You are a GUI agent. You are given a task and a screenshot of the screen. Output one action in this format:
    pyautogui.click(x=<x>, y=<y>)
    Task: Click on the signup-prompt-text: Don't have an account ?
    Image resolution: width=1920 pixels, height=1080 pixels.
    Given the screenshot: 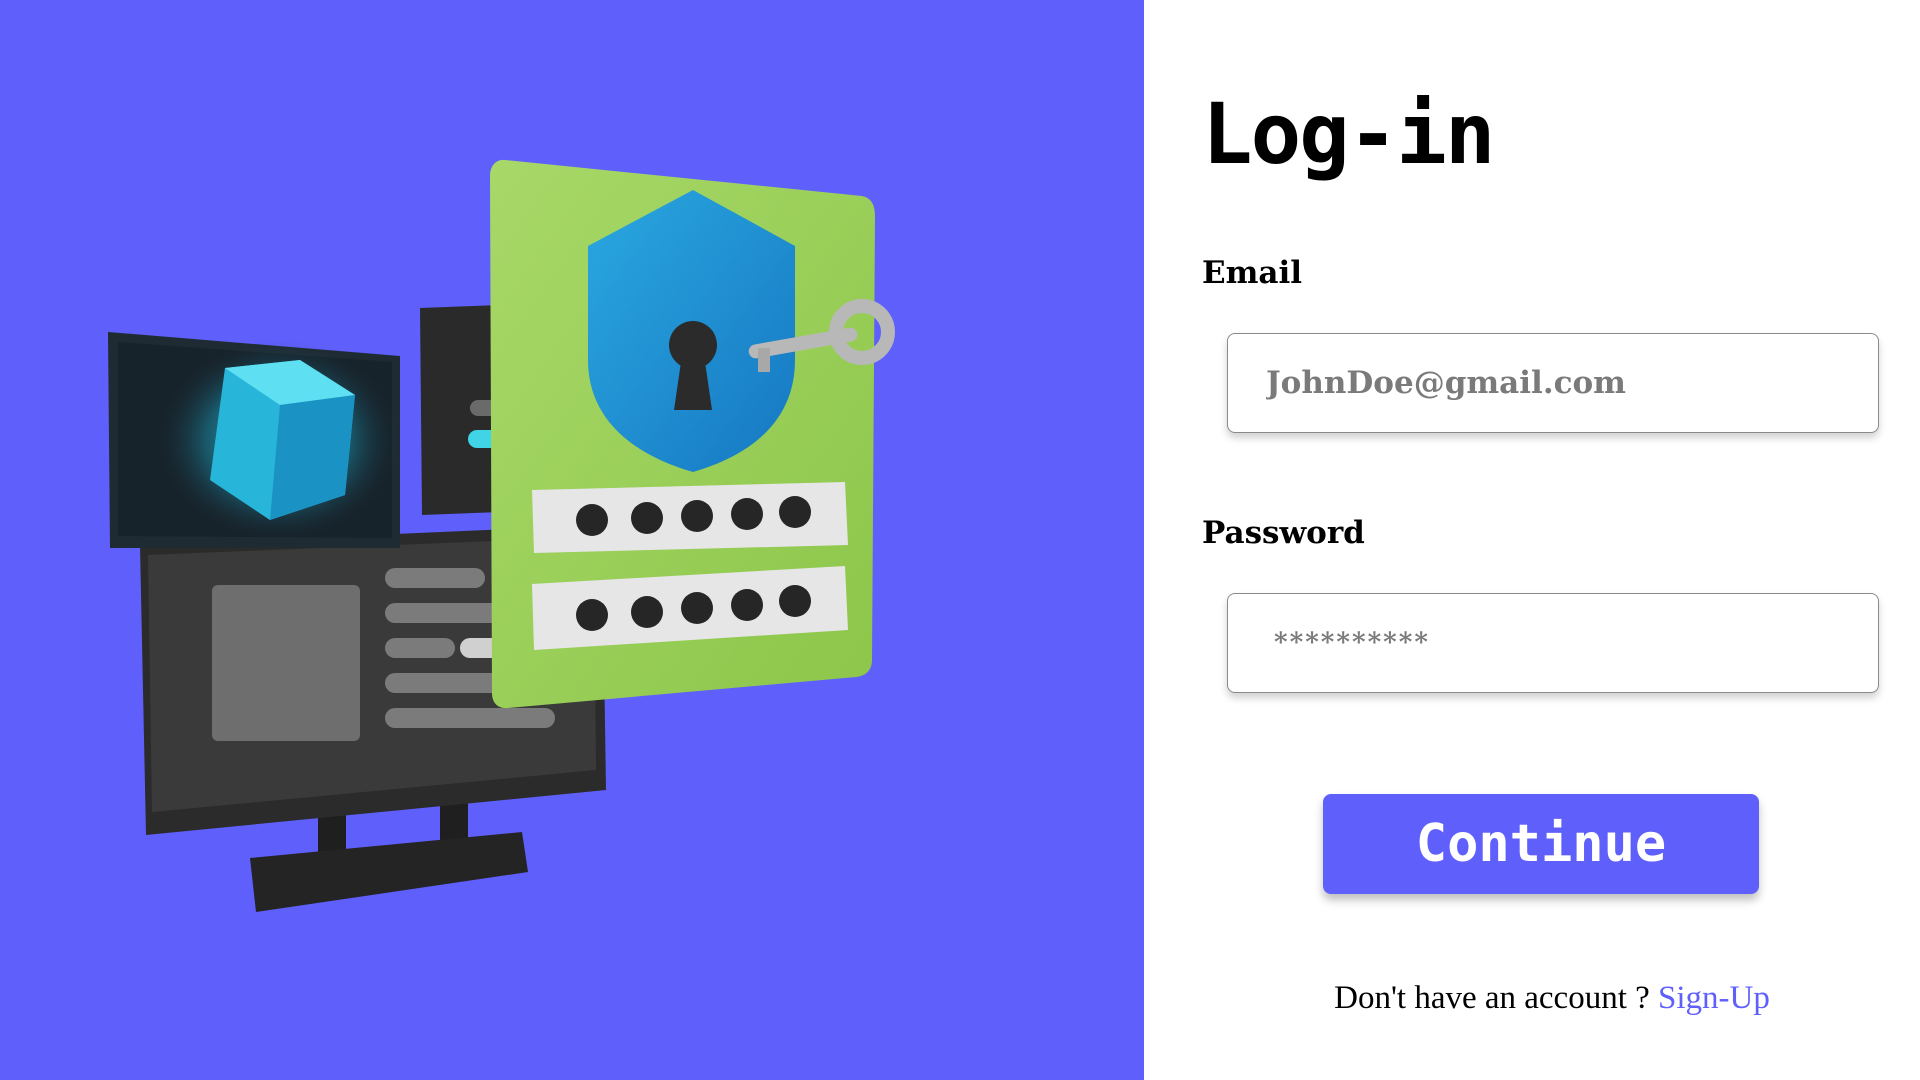 What is the action you would take?
    pyautogui.click(x=1496, y=998)
    